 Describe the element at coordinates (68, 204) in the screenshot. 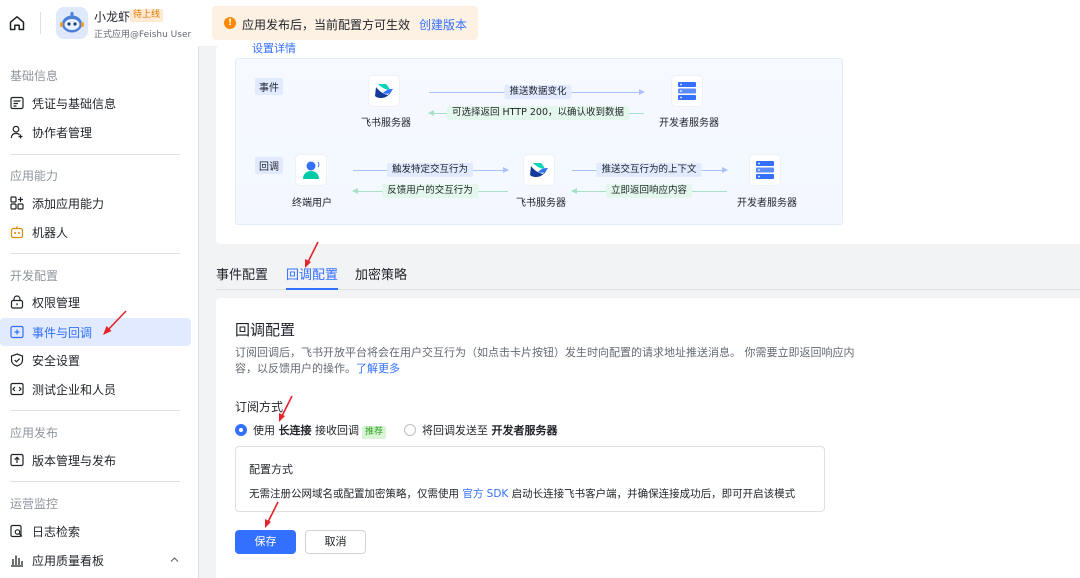

I see `sidebar-item-label: 添加应用能力` at that location.